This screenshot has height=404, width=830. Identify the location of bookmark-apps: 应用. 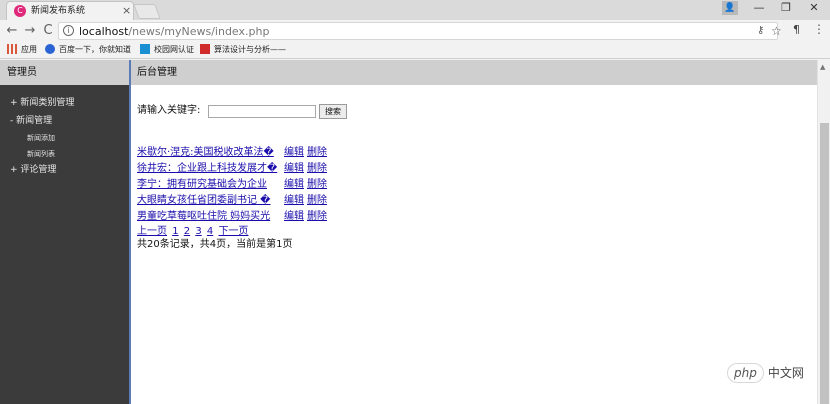
(22, 50).